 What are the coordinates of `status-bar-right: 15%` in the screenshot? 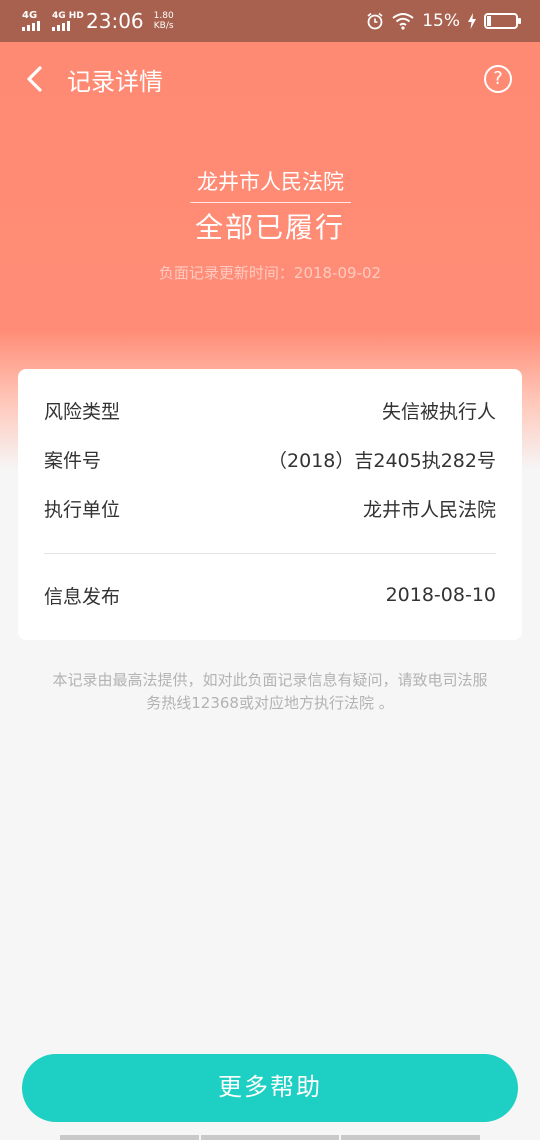 It's located at (443, 21).